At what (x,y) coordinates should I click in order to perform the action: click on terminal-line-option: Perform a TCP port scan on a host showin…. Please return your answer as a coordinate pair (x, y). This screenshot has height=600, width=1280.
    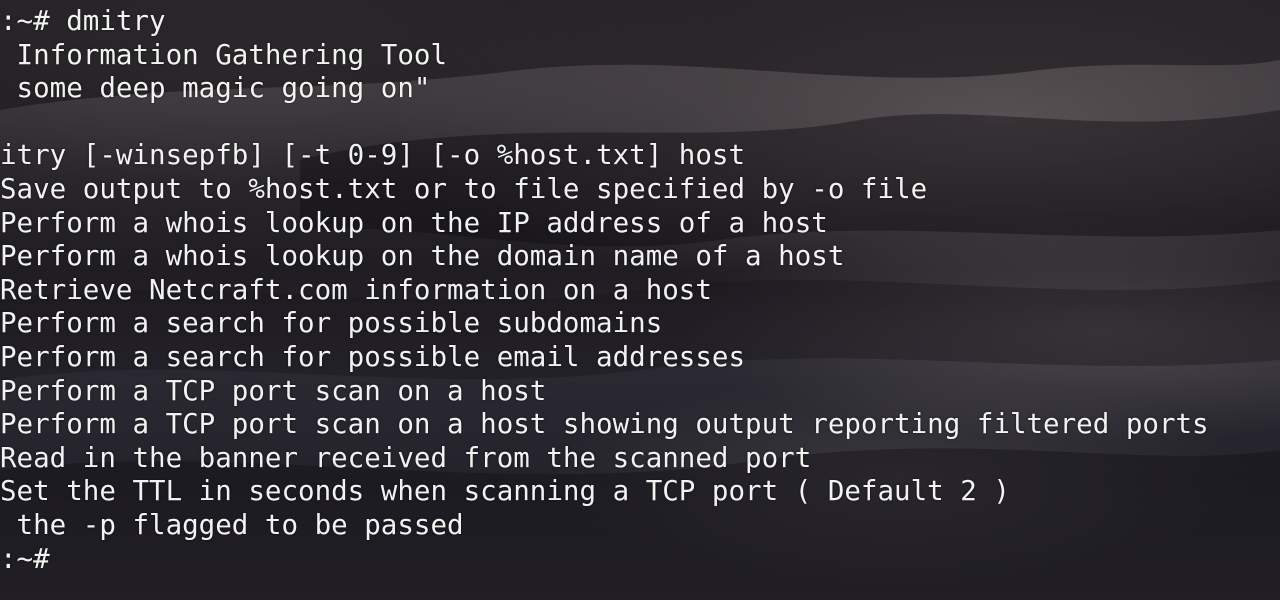
    Looking at the image, I should click on (604, 424).